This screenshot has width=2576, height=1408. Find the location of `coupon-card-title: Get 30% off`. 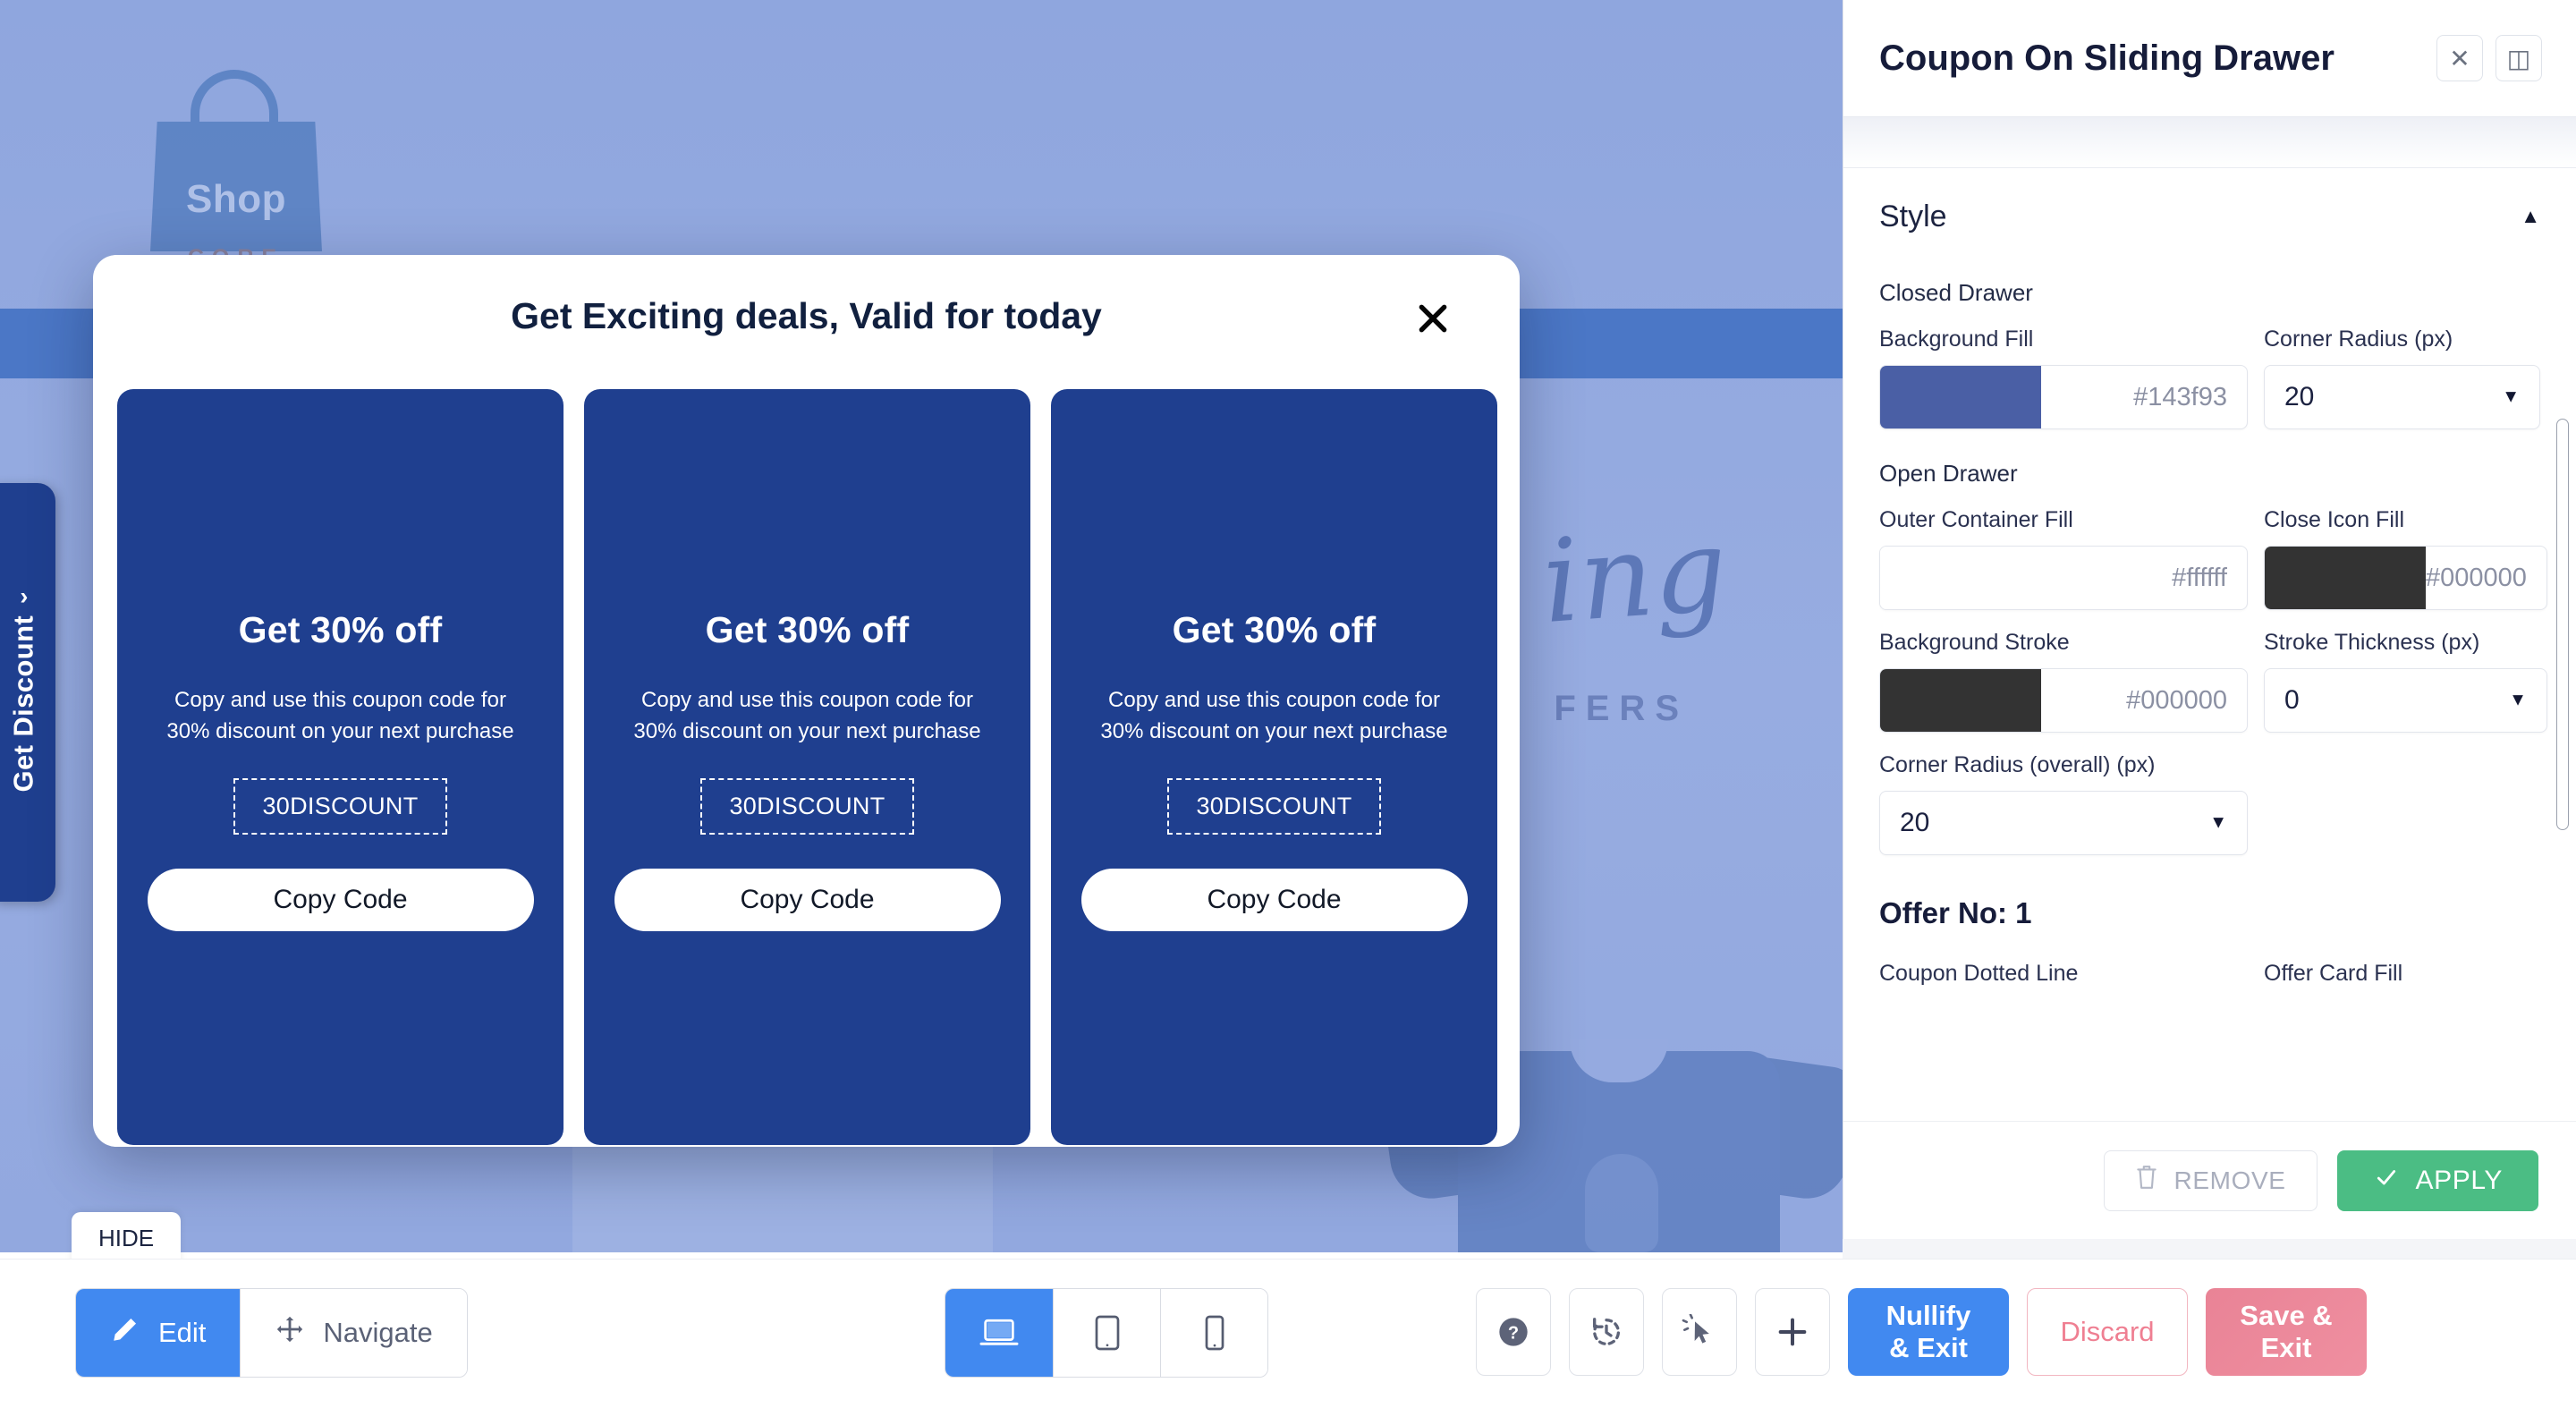

coupon-card-title: Get 30% off is located at coordinates (340, 629).